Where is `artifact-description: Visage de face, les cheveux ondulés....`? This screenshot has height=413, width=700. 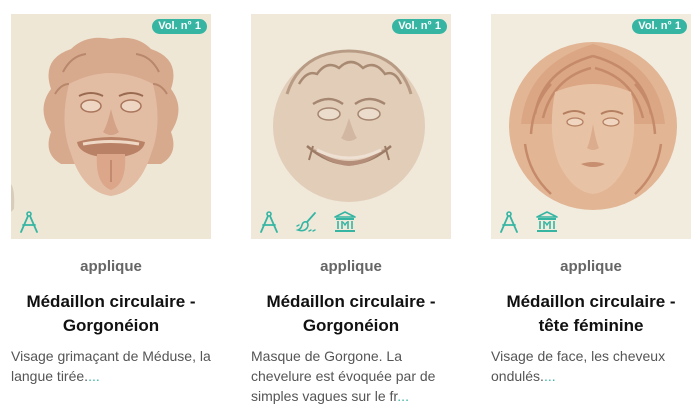
artifact-description: Visage de face, les cheveux ondulés.... is located at coordinates (591, 366).